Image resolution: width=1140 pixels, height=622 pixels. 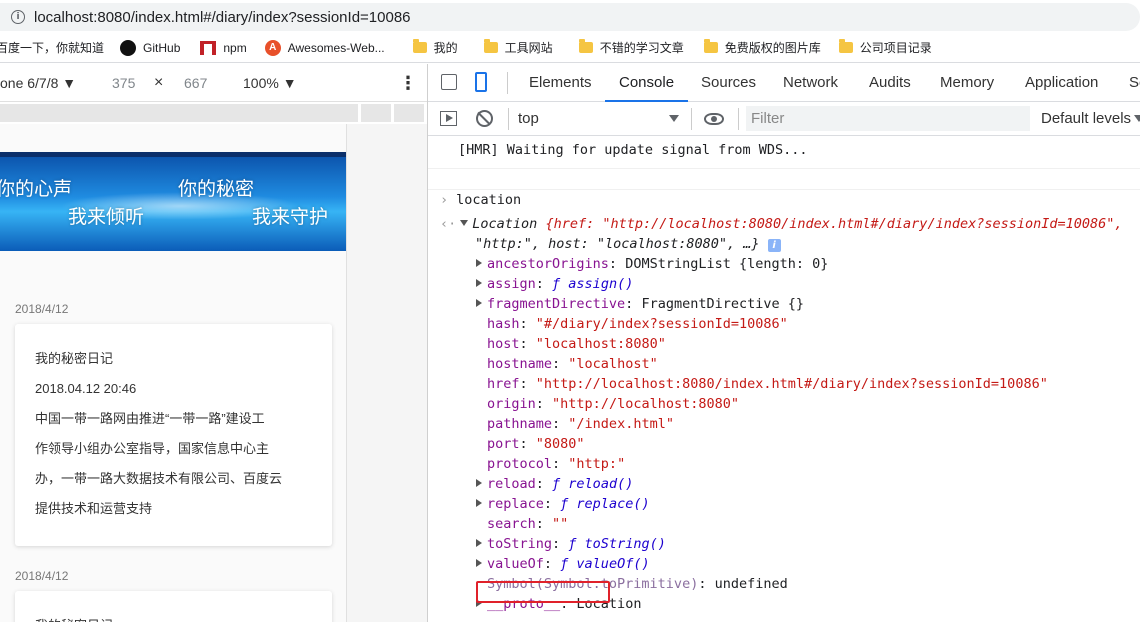 I want to click on entry-date: 2018/4/12, so click(x=42, y=309).